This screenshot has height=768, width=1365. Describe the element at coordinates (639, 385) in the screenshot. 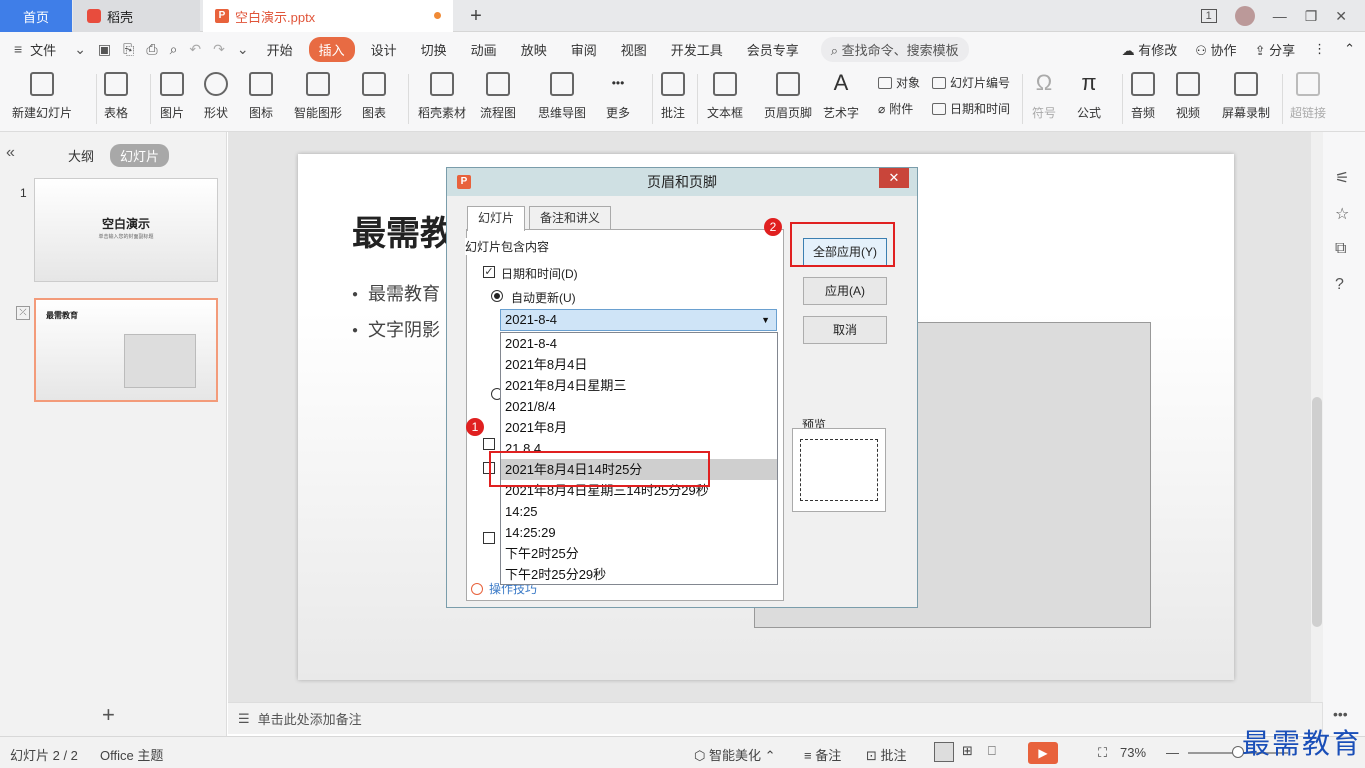

I see `list-item: 2021年8月4日星期三` at that location.